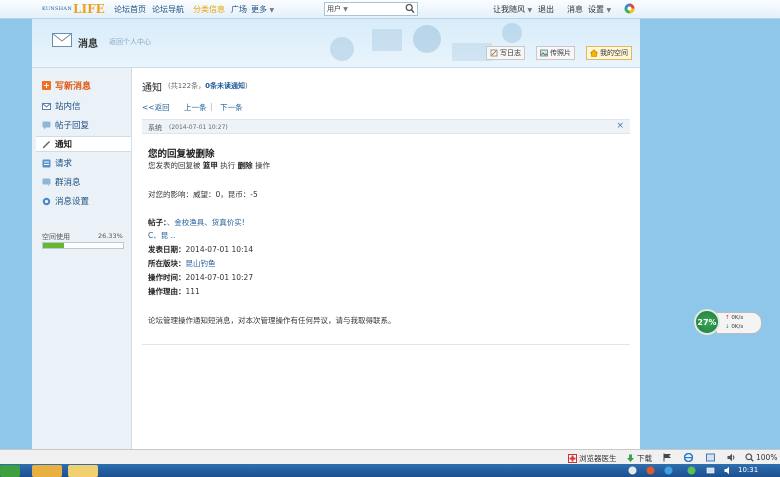 The width and height of the screenshot is (780, 477). I want to click on space-usage-fill, so click(54, 245).